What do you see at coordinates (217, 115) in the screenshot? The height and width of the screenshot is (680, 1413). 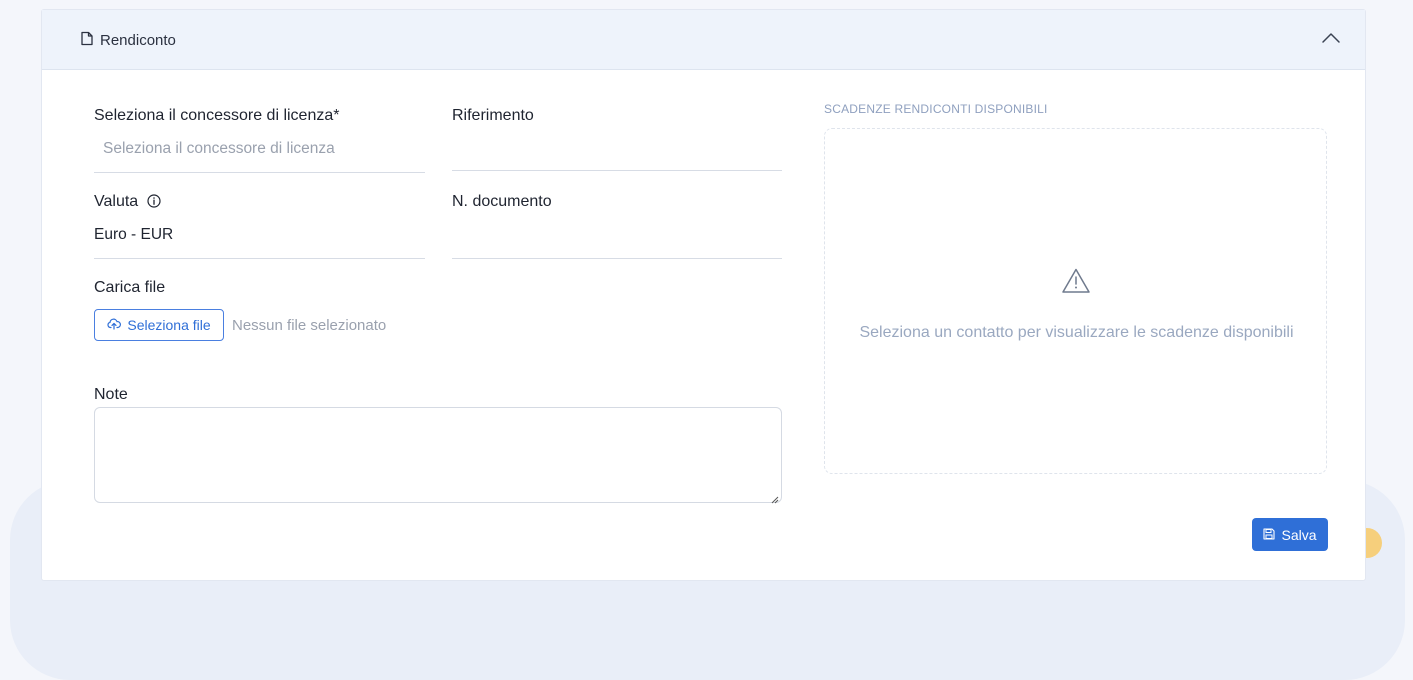 I see `licensor-label: Seleziona il concessore di licenza*` at bounding box center [217, 115].